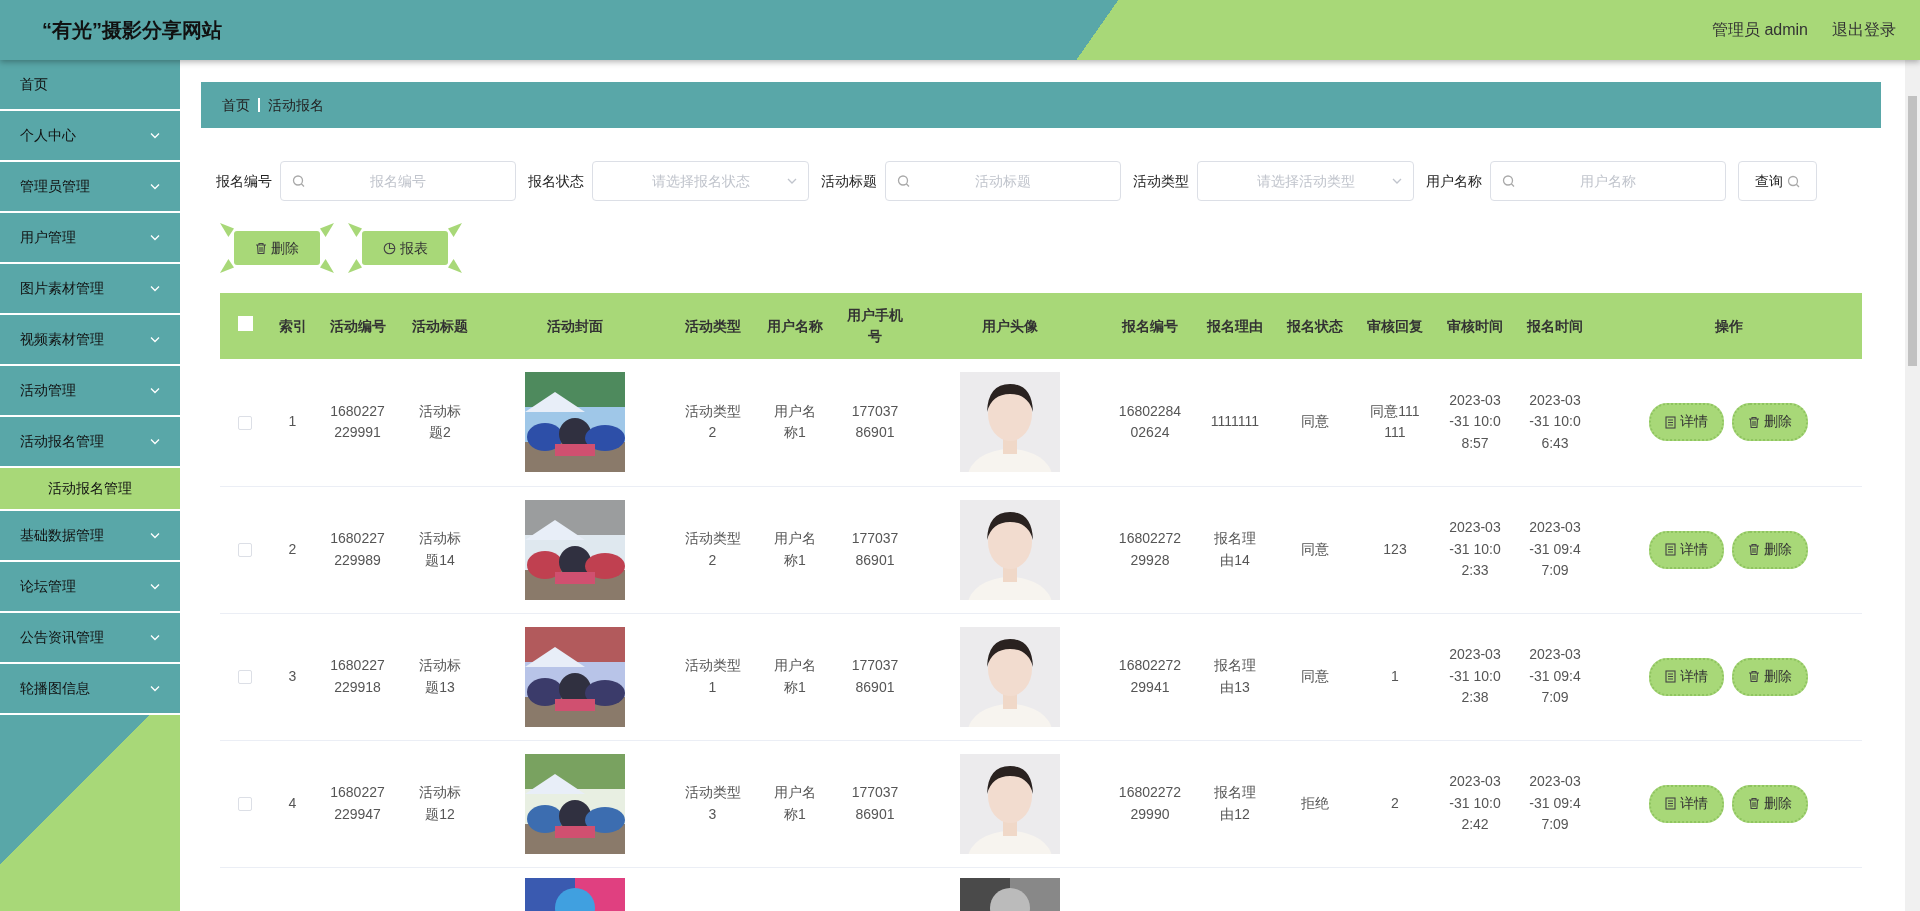 The image size is (1920, 911). I want to click on select-all-checkbox, so click(245, 323).